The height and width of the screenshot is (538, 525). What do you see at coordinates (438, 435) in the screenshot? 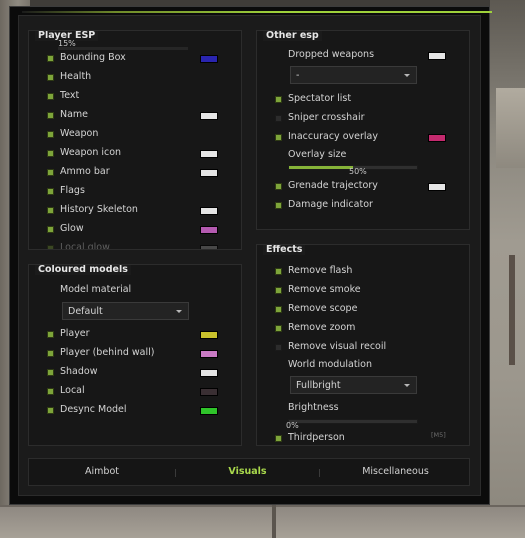
I see `thirdperson-keybind: [M5]` at bounding box center [438, 435].